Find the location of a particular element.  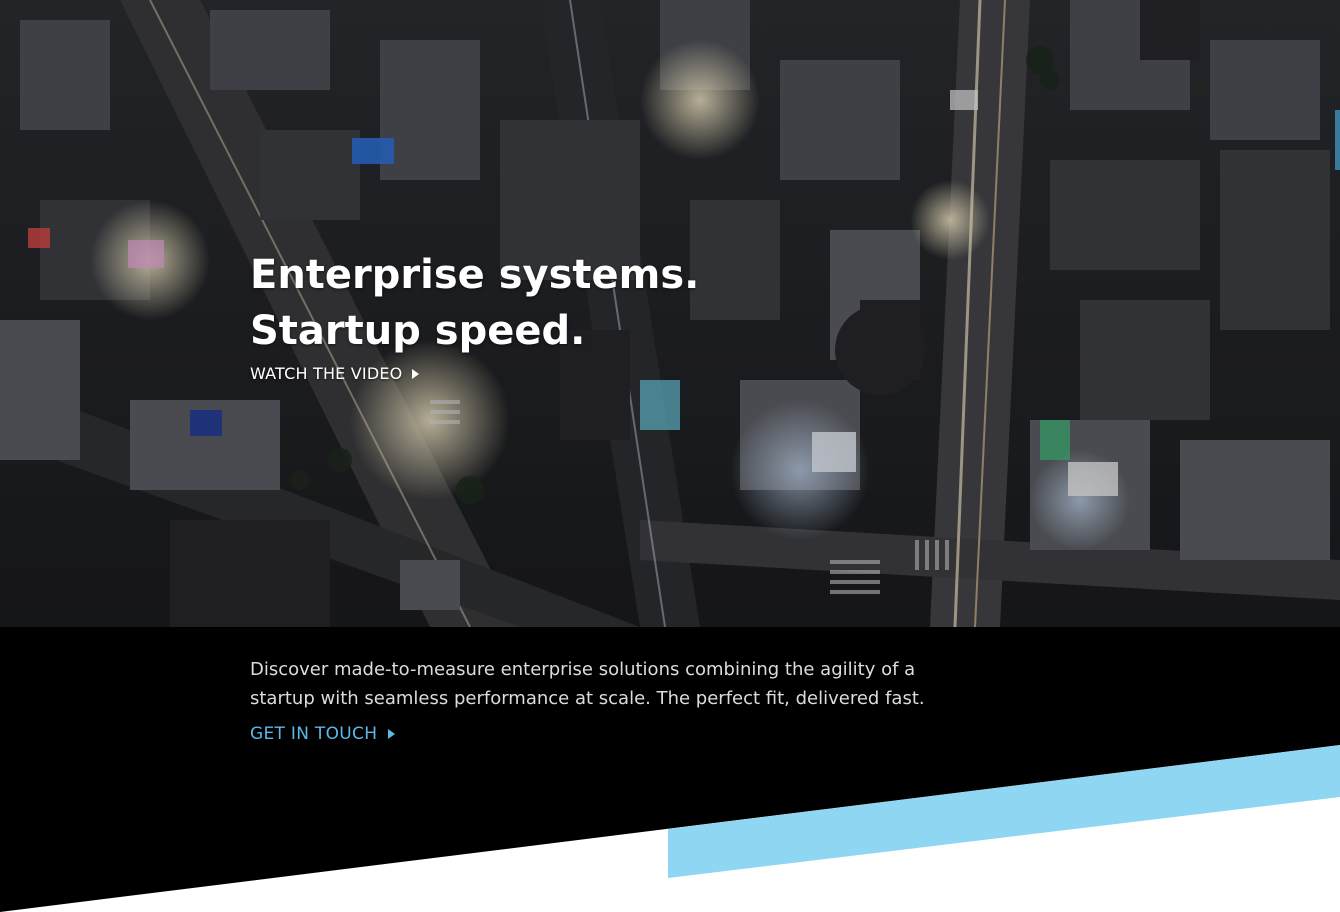

watch-video-link: WATCH THE VIDEO is located at coordinates (335, 373).